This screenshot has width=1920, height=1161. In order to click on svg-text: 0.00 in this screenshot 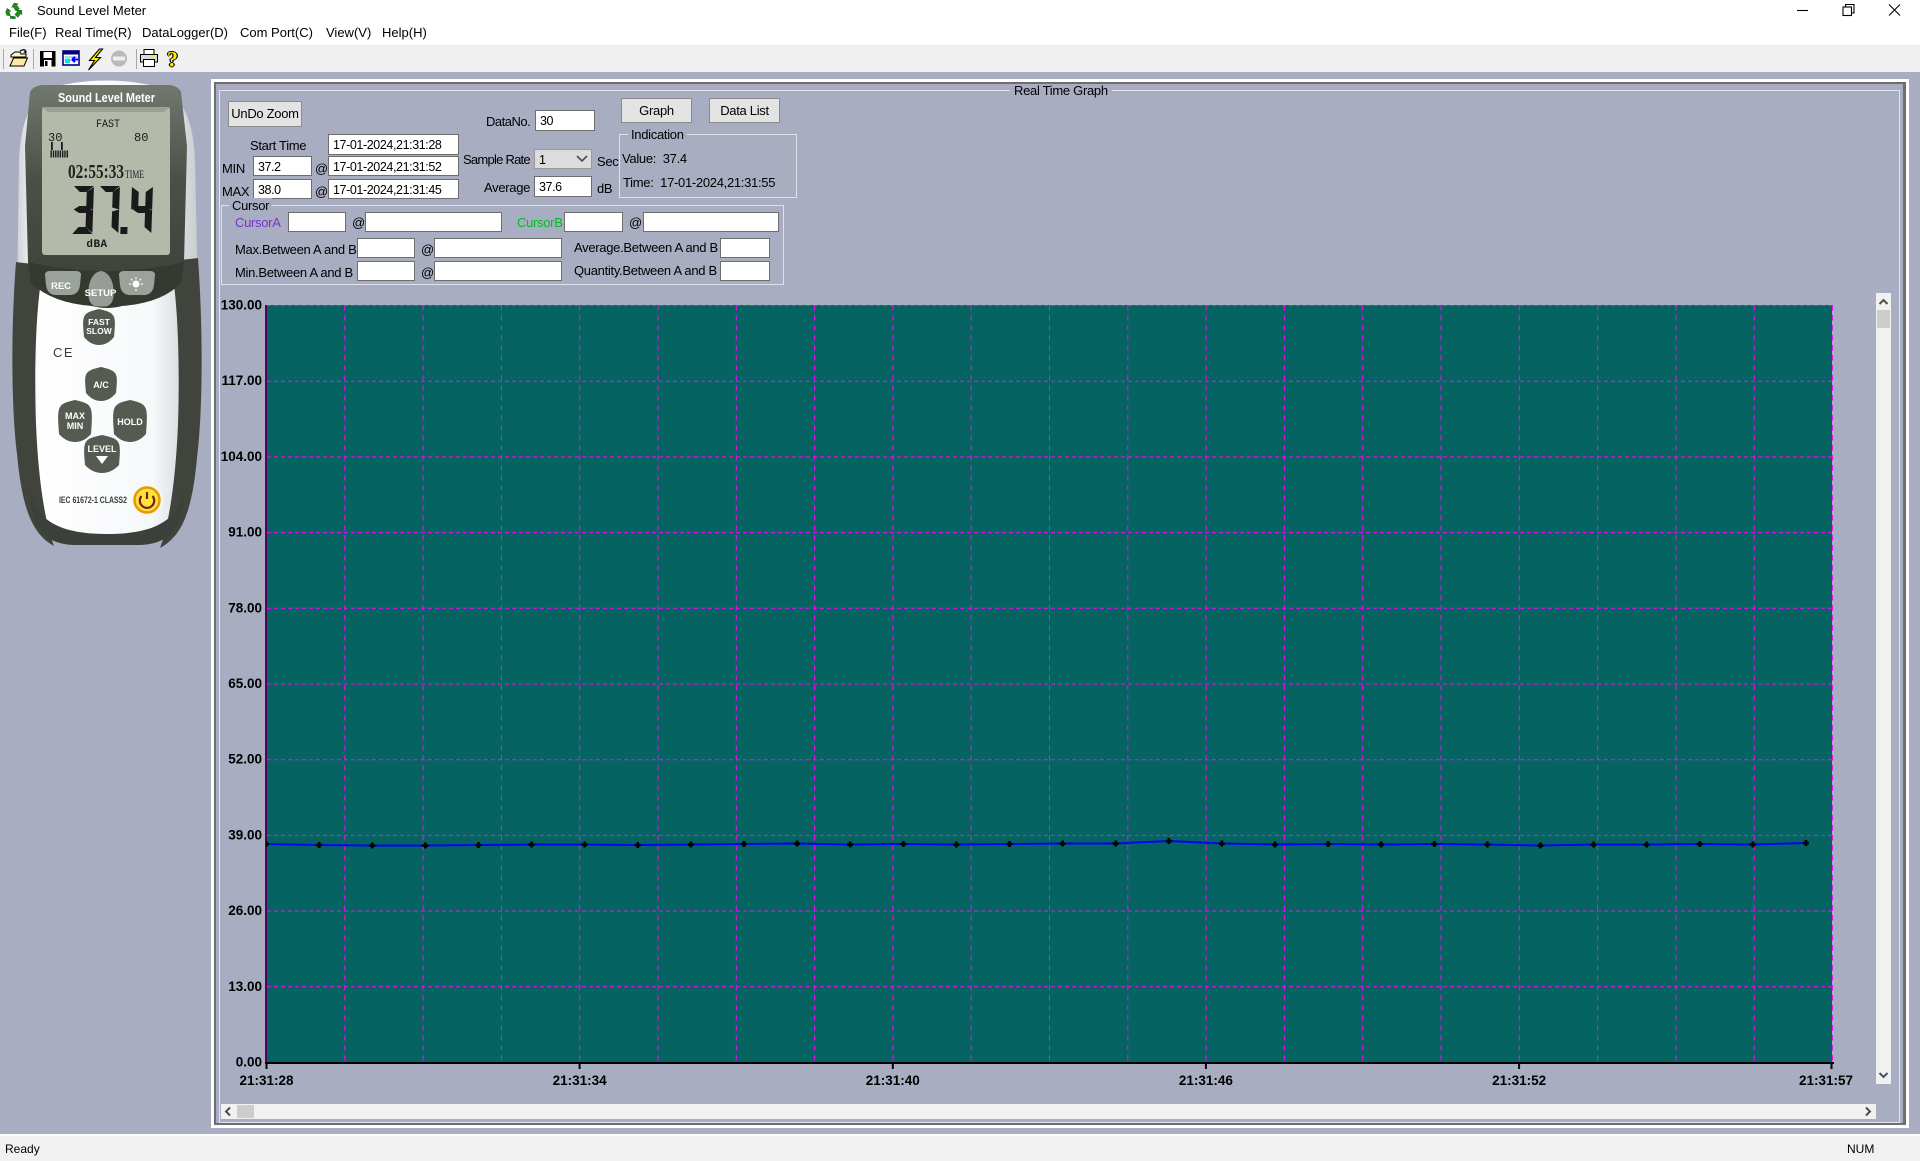, I will do `click(249, 1062)`.